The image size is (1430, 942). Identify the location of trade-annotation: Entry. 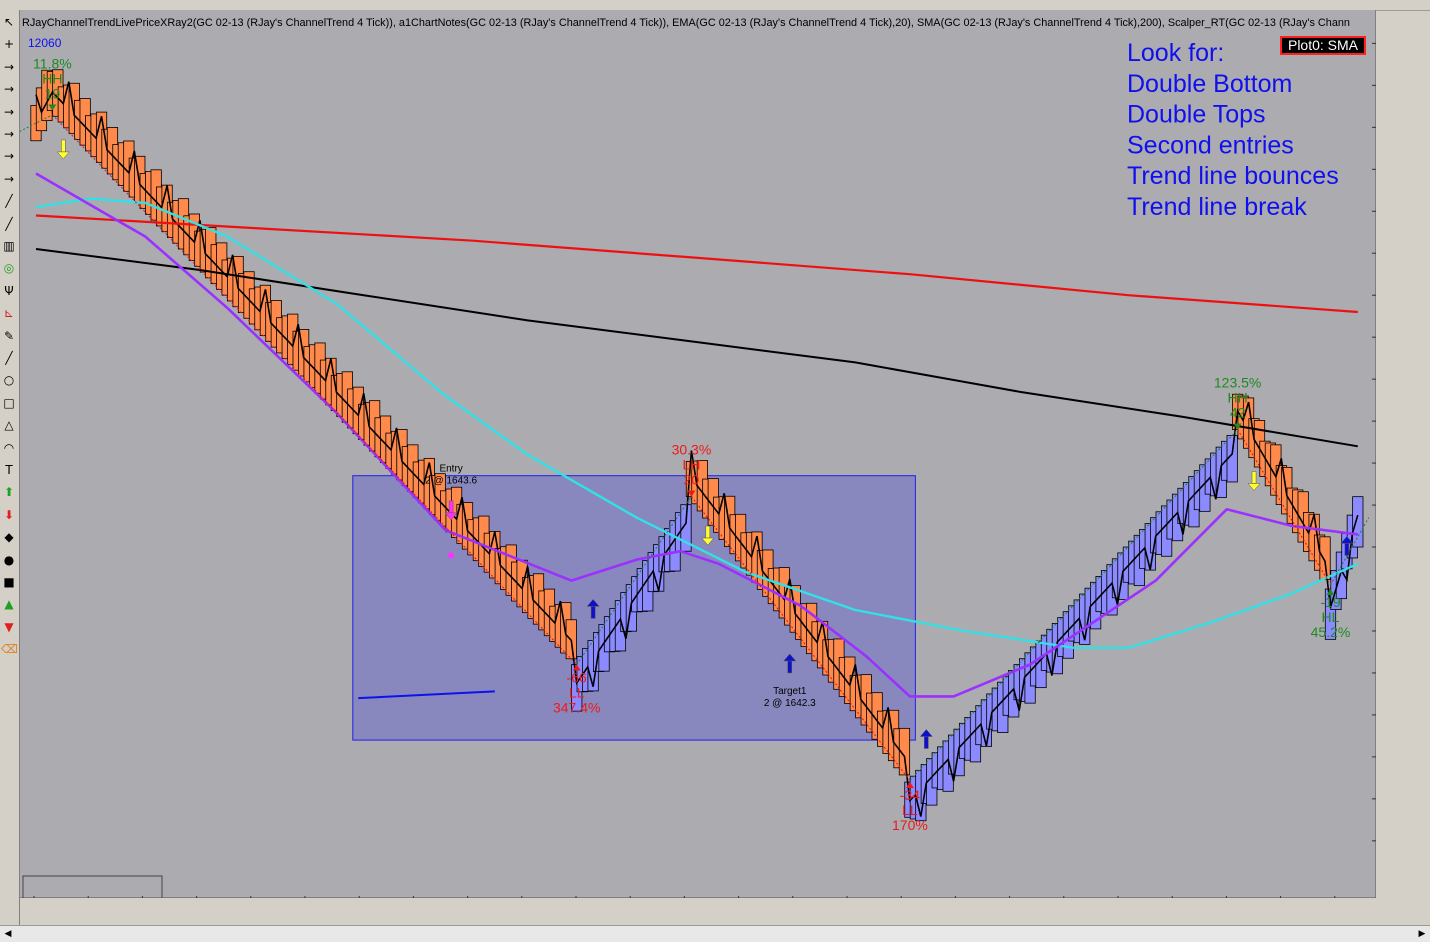
(450, 468).